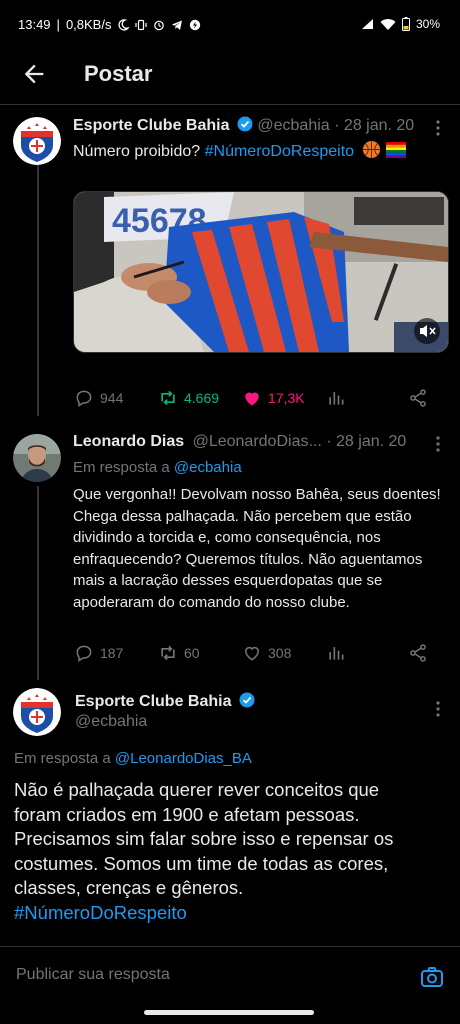 Image resolution: width=460 pixels, height=1024 pixels. What do you see at coordinates (141, 24) in the screenshot?
I see `vibrate-icon` at bounding box center [141, 24].